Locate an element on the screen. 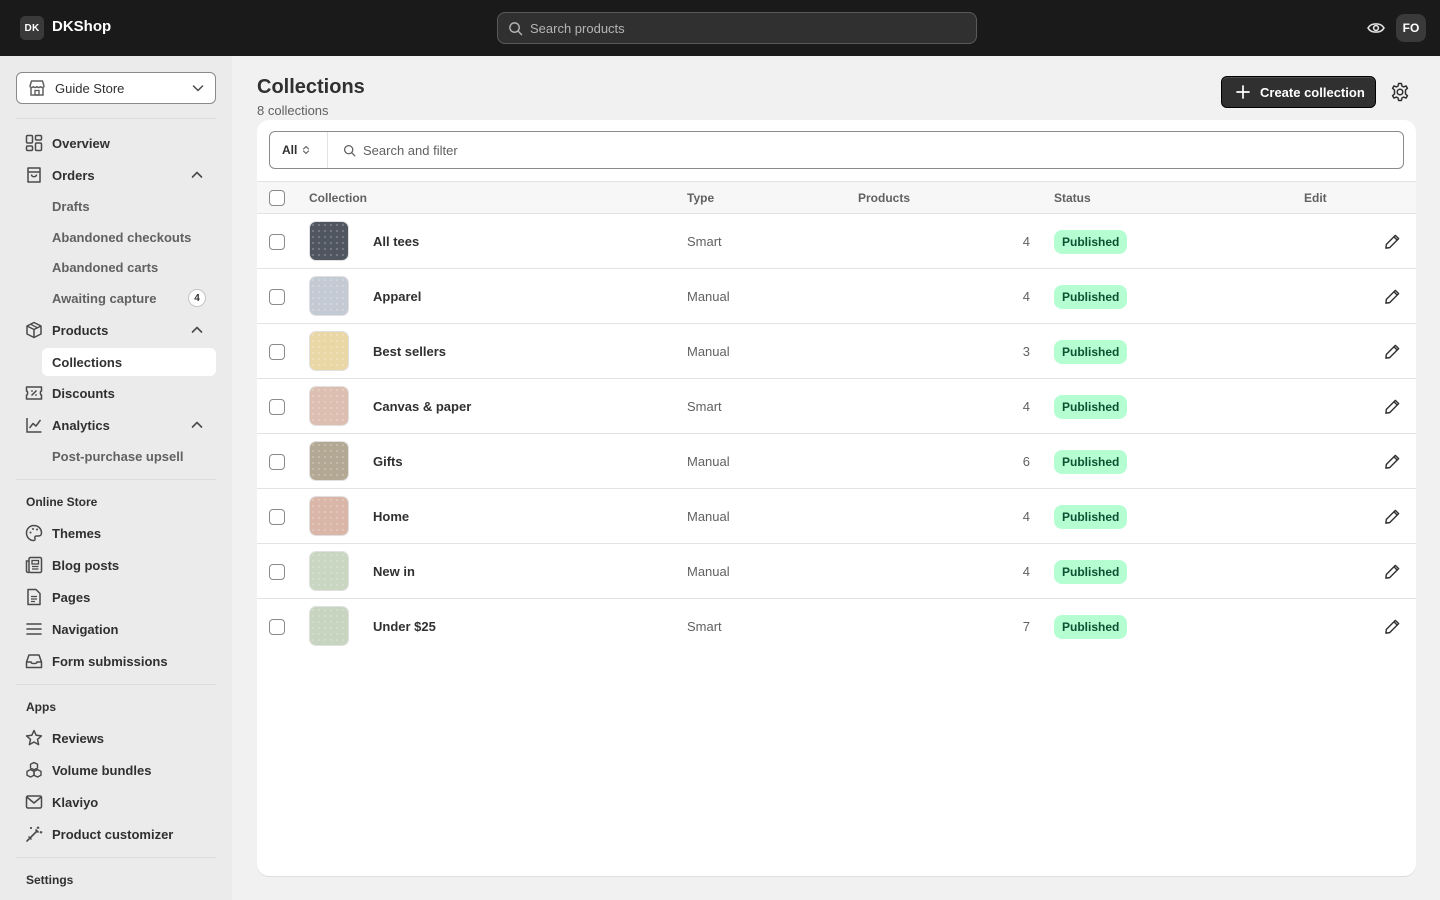  nav-awaiting-capture: Awaiting capture 4 is located at coordinates (129, 298).